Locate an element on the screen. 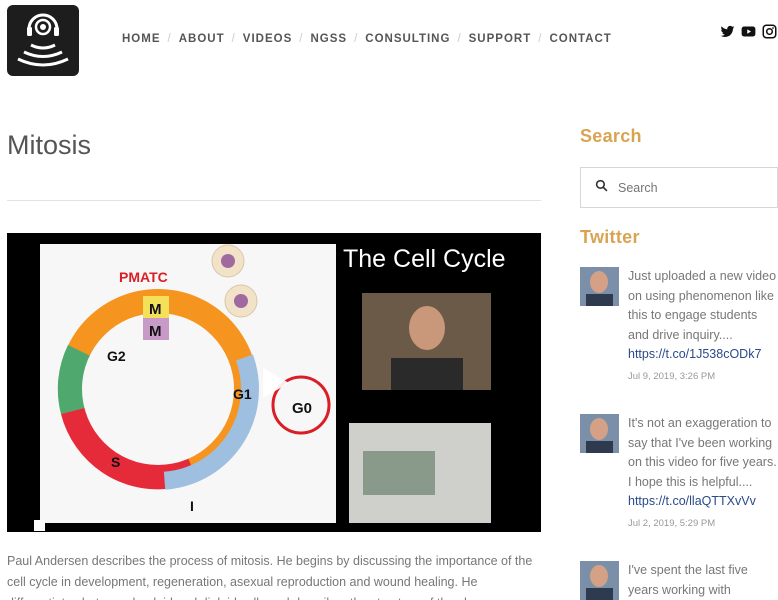 The height and width of the screenshot is (600, 778). player-control-icon is located at coordinates (39, 525).